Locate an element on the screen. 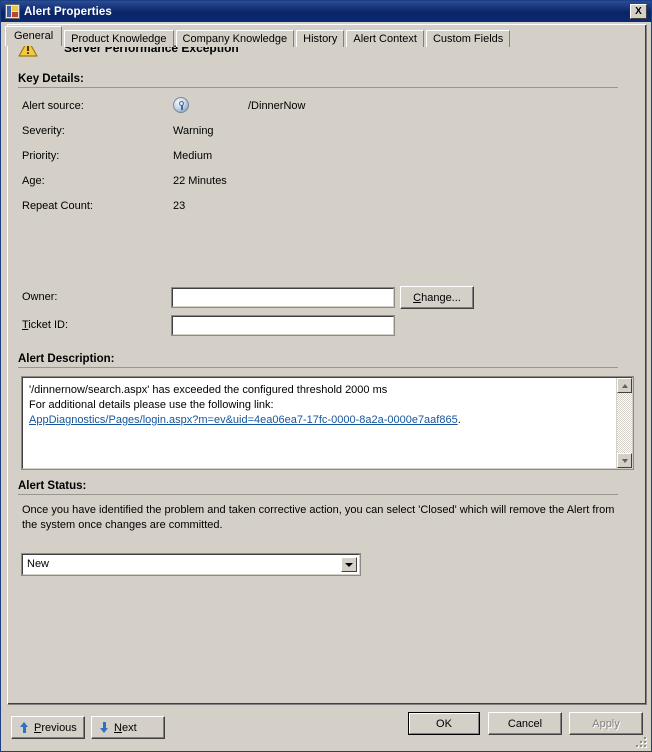 The image size is (652, 752). detail-value: /DinnerNow is located at coordinates (277, 106).